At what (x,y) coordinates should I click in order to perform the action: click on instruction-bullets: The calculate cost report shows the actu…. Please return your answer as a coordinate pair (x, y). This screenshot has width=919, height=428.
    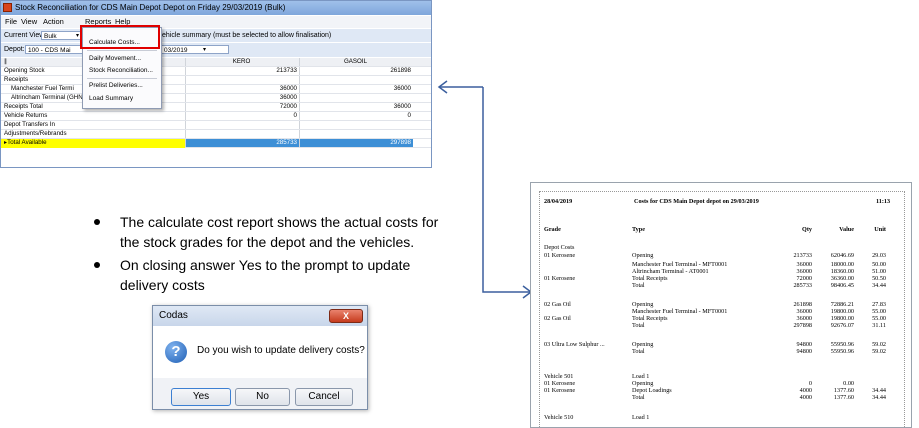
    Looking at the image, I should click on (272, 255).